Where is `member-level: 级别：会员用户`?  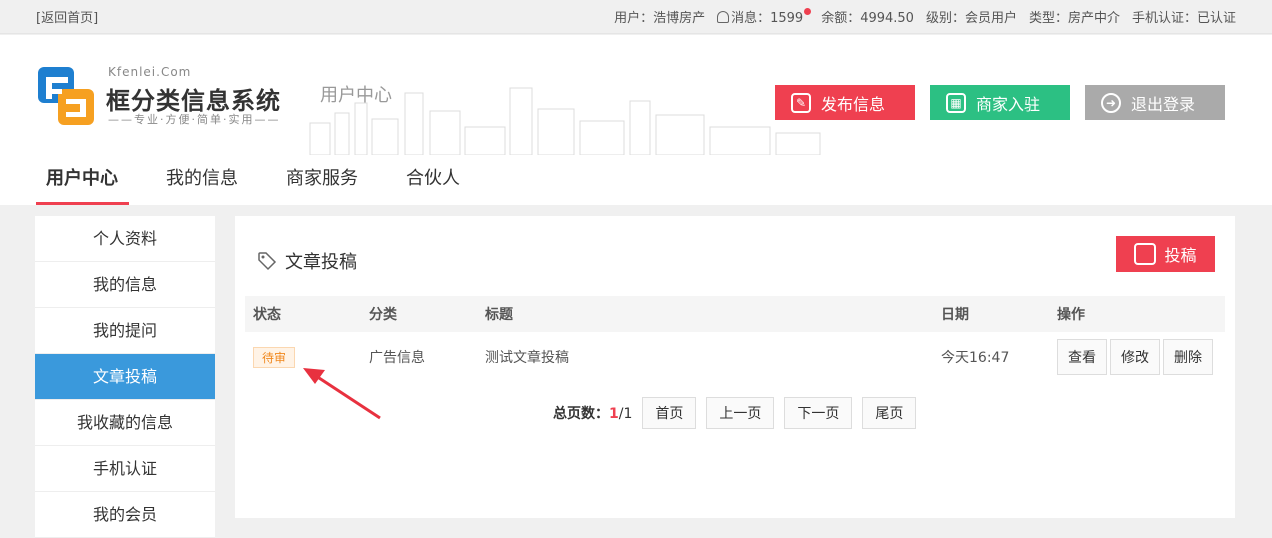 member-level: 级别：会员用户 is located at coordinates (971, 18).